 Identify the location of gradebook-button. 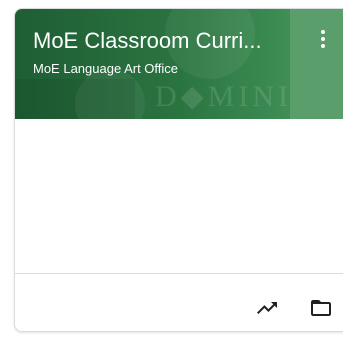
(267, 308).